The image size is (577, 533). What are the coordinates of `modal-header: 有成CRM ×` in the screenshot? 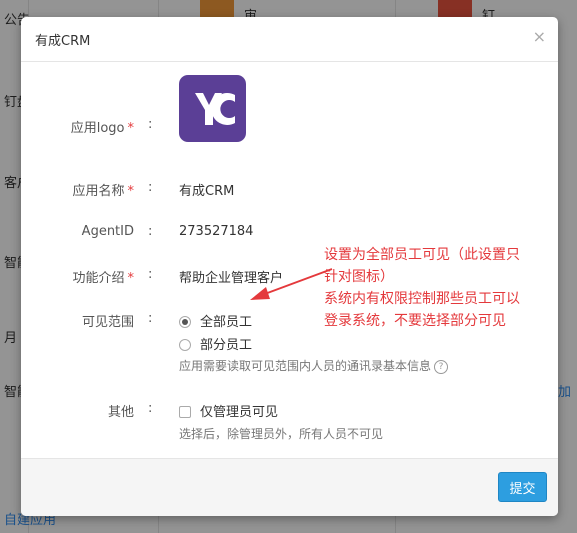 It's located at (289, 39).